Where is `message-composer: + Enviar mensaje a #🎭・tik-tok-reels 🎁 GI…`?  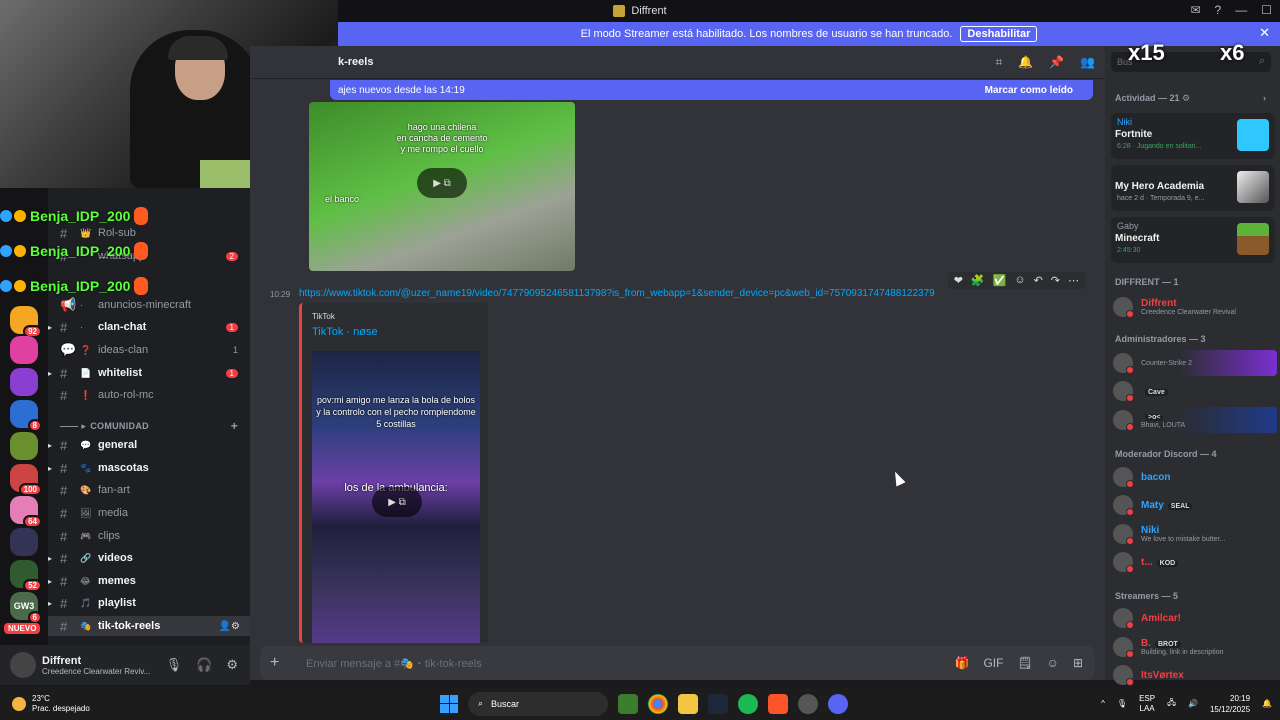
message-composer: + Enviar mensaje a #🎭・tik-tok-reels 🎁 GI… is located at coordinates (677, 663).